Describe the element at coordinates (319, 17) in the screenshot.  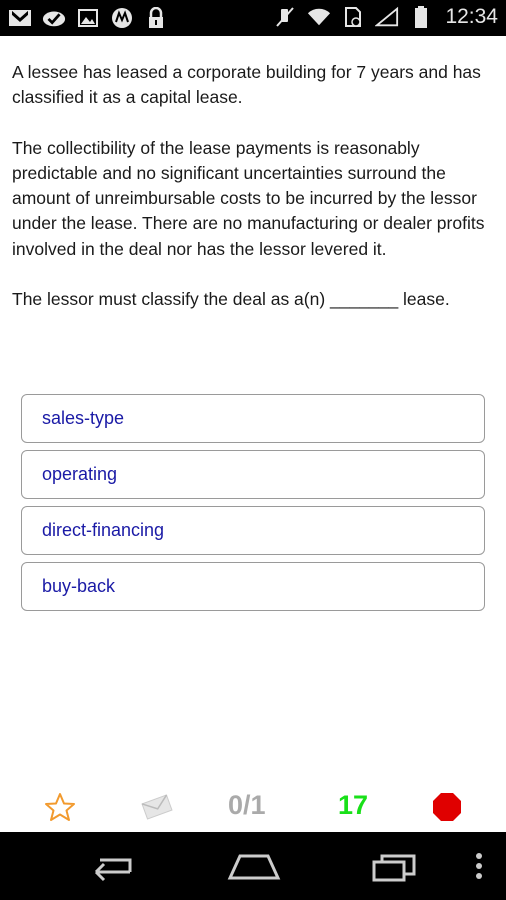
I see `wifi-icon` at that location.